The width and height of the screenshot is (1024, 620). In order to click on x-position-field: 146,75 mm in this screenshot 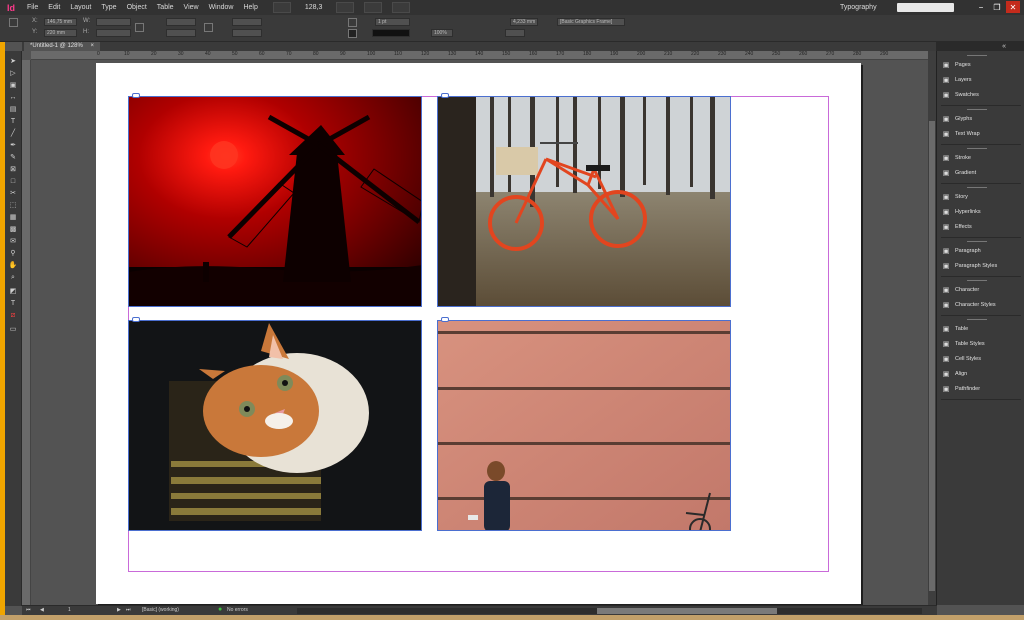, I will do `click(60, 22)`.